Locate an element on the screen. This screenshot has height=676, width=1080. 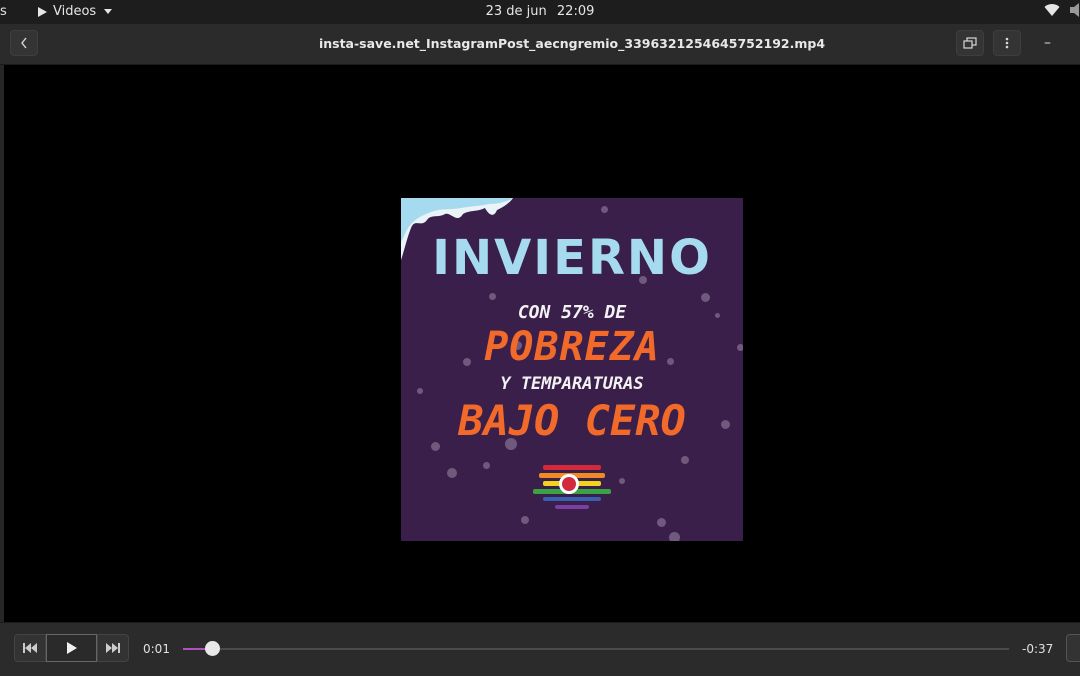
poster-line-3: Y TEMPARATURAS is located at coordinates (572, 384).